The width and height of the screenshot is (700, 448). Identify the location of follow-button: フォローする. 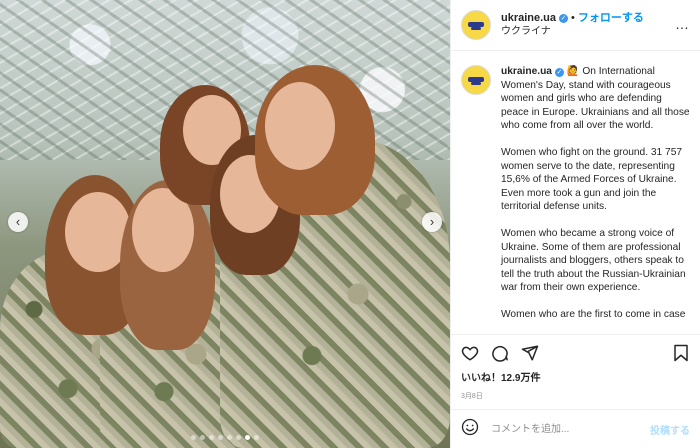
(611, 18).